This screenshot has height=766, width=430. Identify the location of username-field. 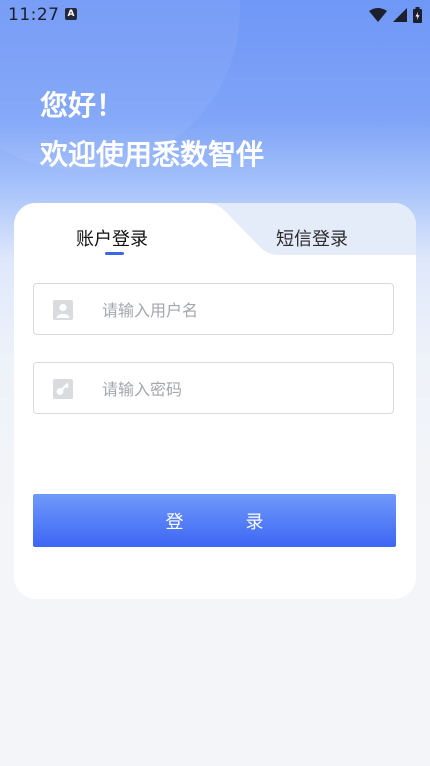
(213, 309).